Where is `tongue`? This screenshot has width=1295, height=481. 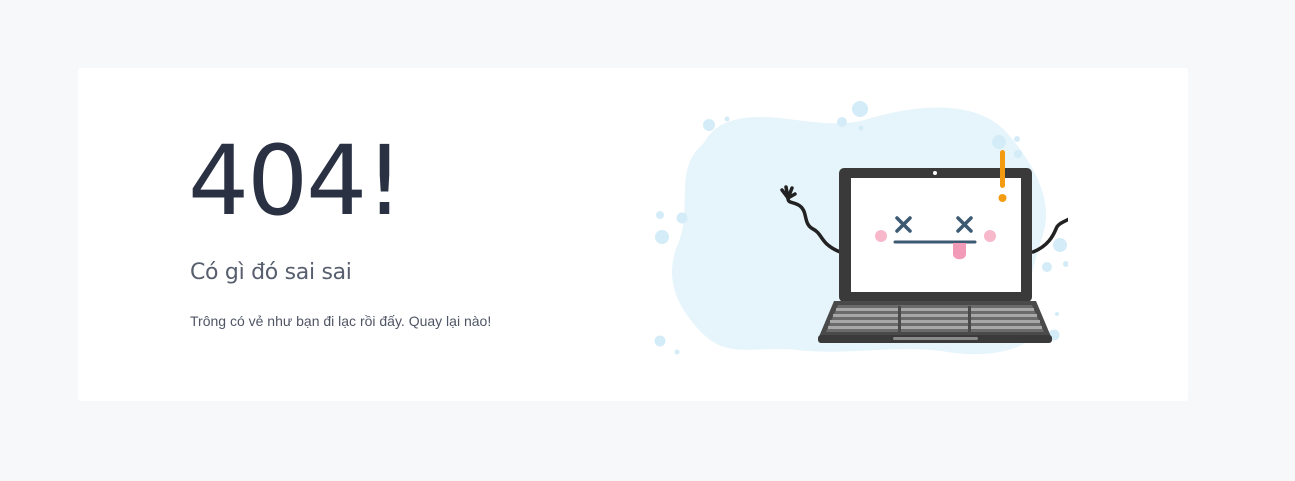
tongue is located at coordinates (959, 251).